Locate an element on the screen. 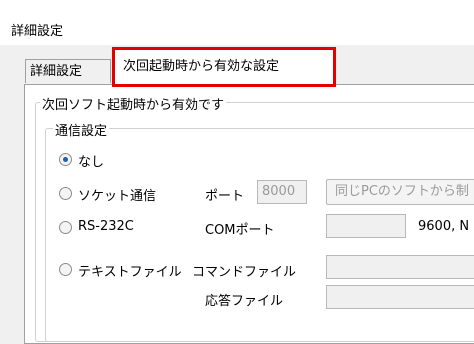 The width and height of the screenshot is (474, 344). tab-advanced-settings: 詳細設定 is located at coordinates (68, 71).